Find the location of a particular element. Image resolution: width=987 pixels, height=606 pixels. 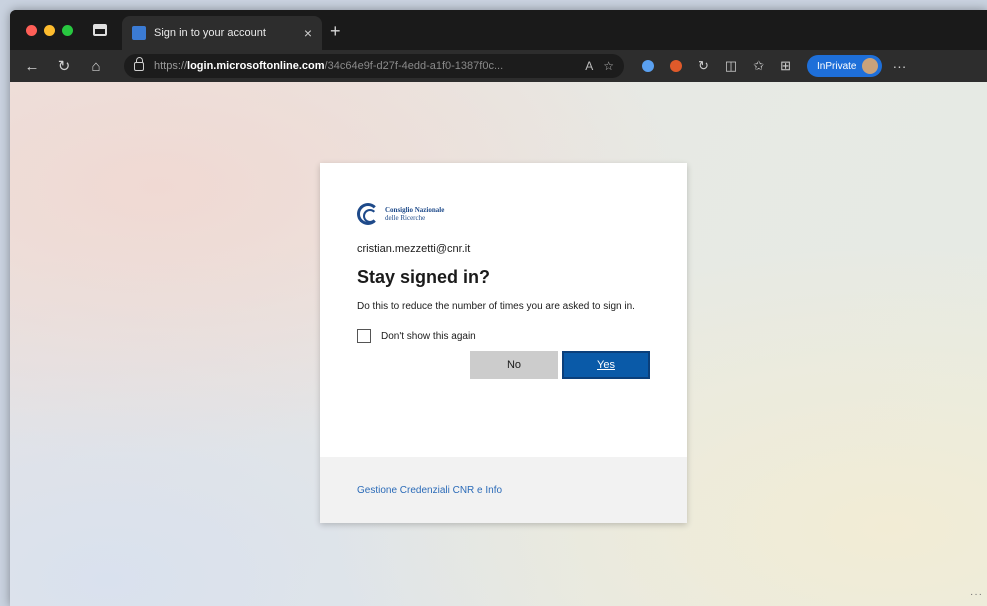

yes-button: Yes is located at coordinates (606, 365).